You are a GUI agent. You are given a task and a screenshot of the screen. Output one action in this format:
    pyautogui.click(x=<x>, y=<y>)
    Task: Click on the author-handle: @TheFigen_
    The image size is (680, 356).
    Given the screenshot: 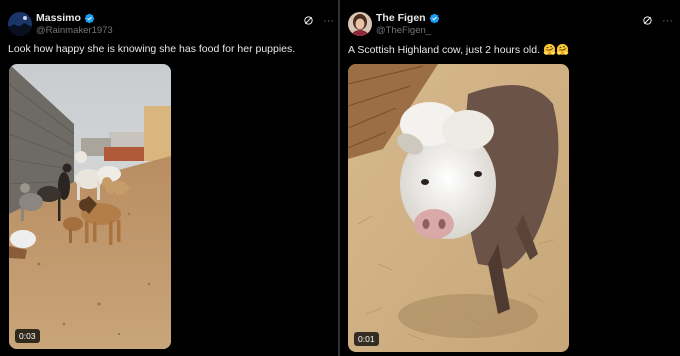 What is the action you would take?
    pyautogui.click(x=403, y=30)
    